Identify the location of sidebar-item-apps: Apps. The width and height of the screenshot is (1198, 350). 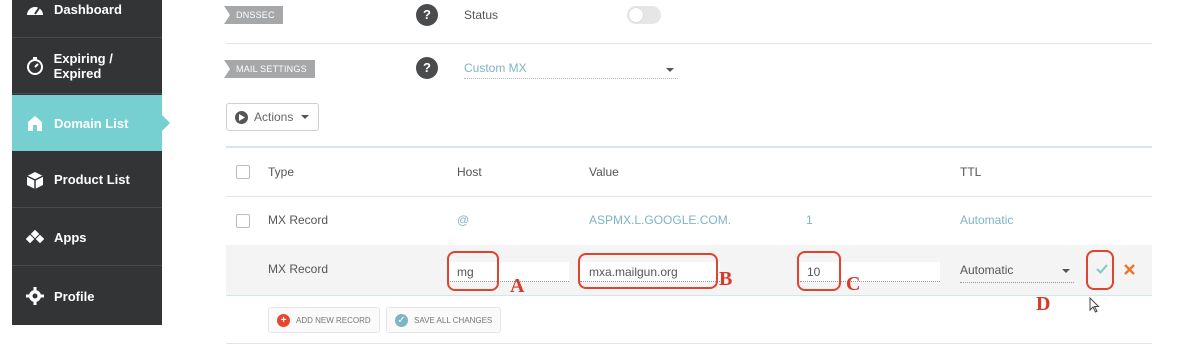
(87, 238).